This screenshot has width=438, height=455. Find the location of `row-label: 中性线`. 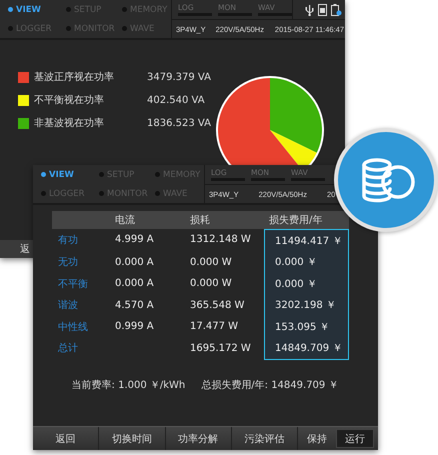

row-label: 中性线 is located at coordinates (73, 327).